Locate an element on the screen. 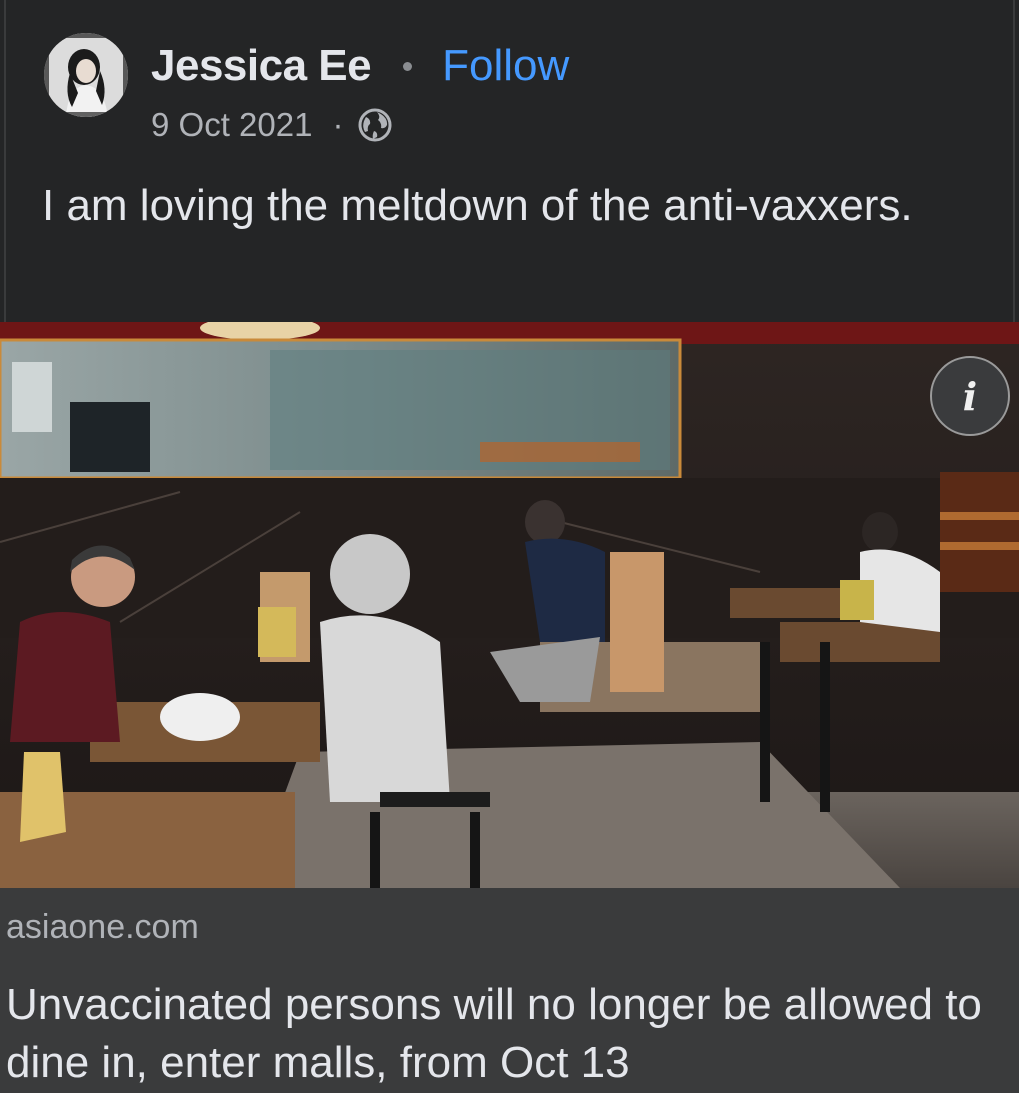  info-icon: i is located at coordinates (970, 396).